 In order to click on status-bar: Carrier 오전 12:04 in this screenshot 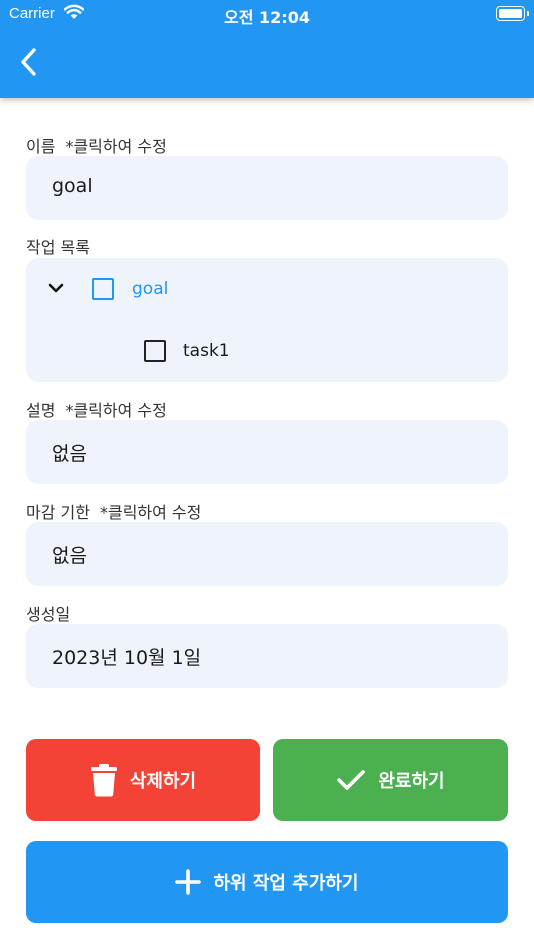, I will do `click(267, 14)`.